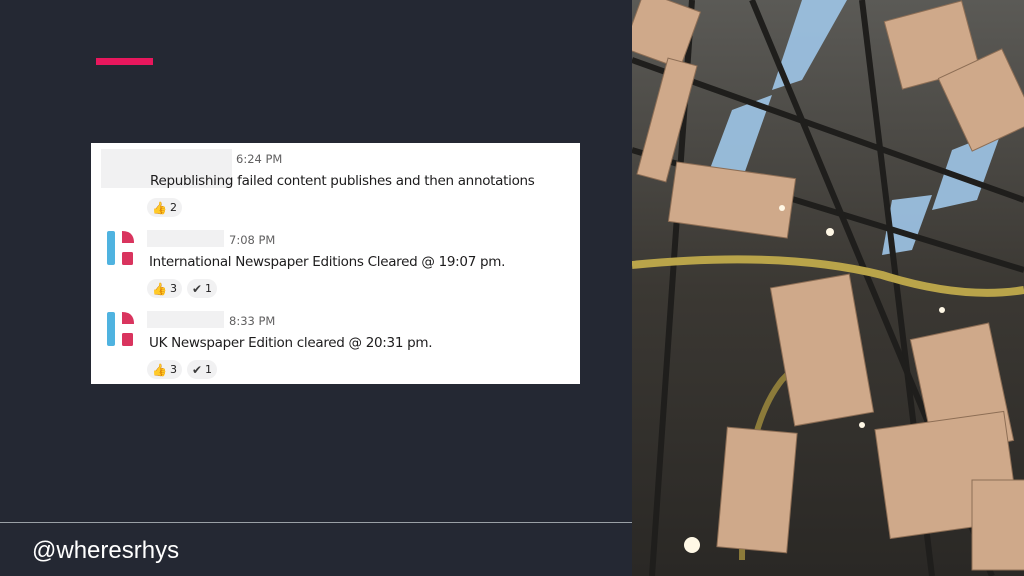 The width and height of the screenshot is (1024, 576). What do you see at coordinates (173, 207) in the screenshot?
I see `reaction-count: 2` at bounding box center [173, 207].